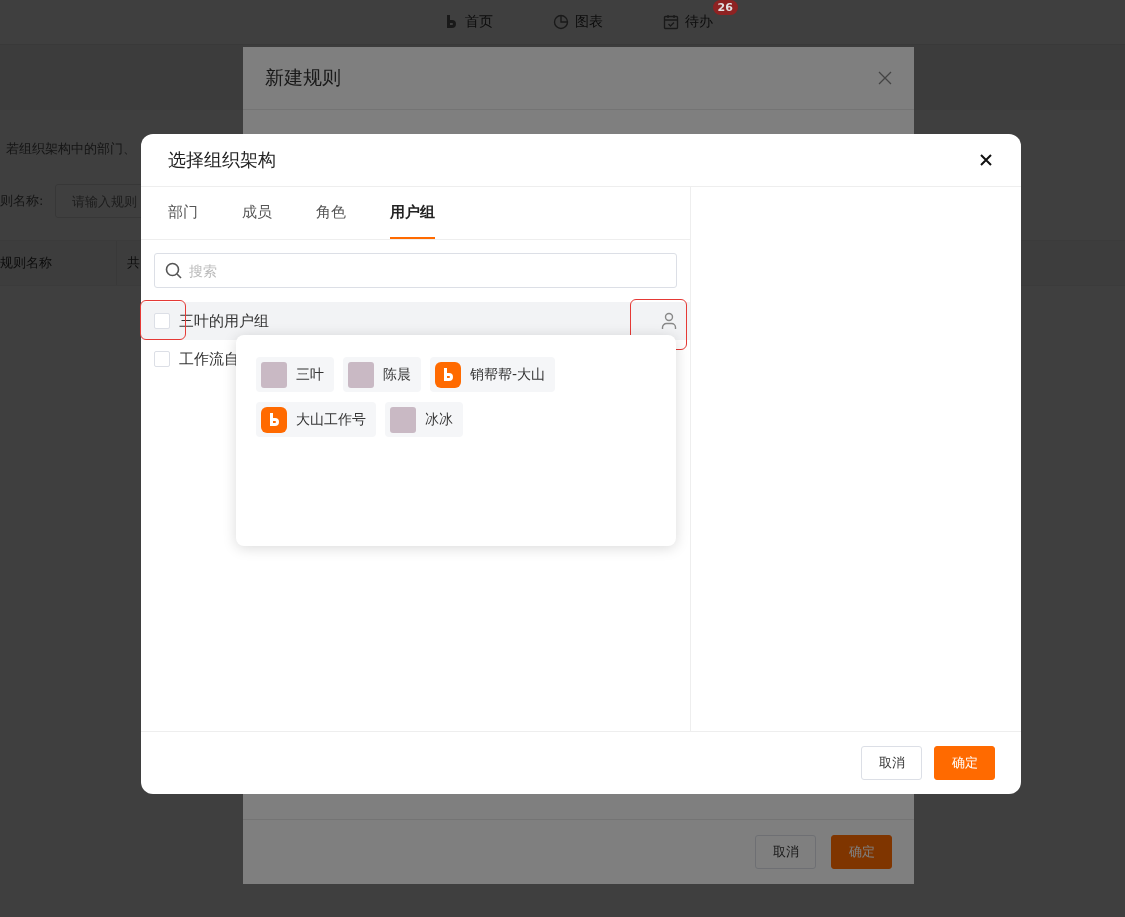 The height and width of the screenshot is (917, 1125). I want to click on member-name: 大山工作号, so click(331, 419).